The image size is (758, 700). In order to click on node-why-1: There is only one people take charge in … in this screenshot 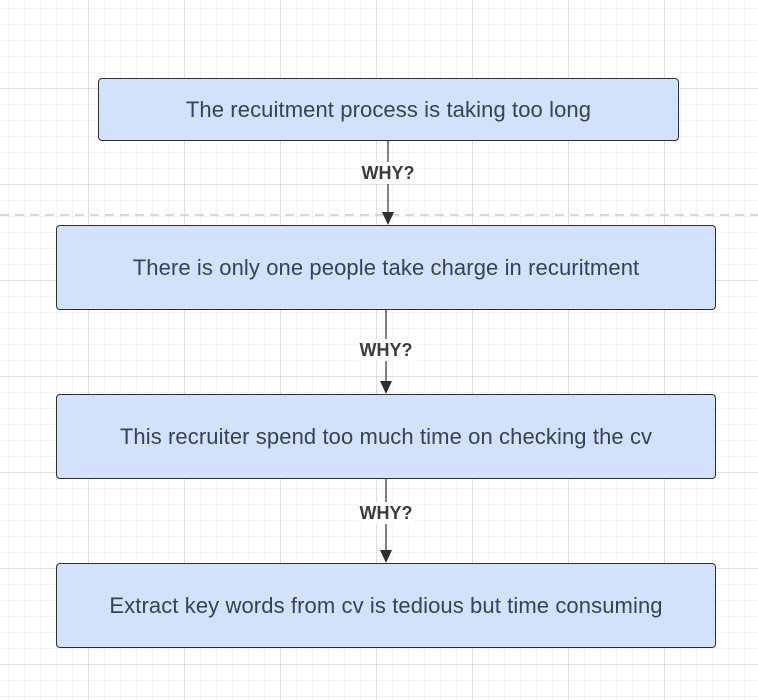, I will do `click(386, 267)`.